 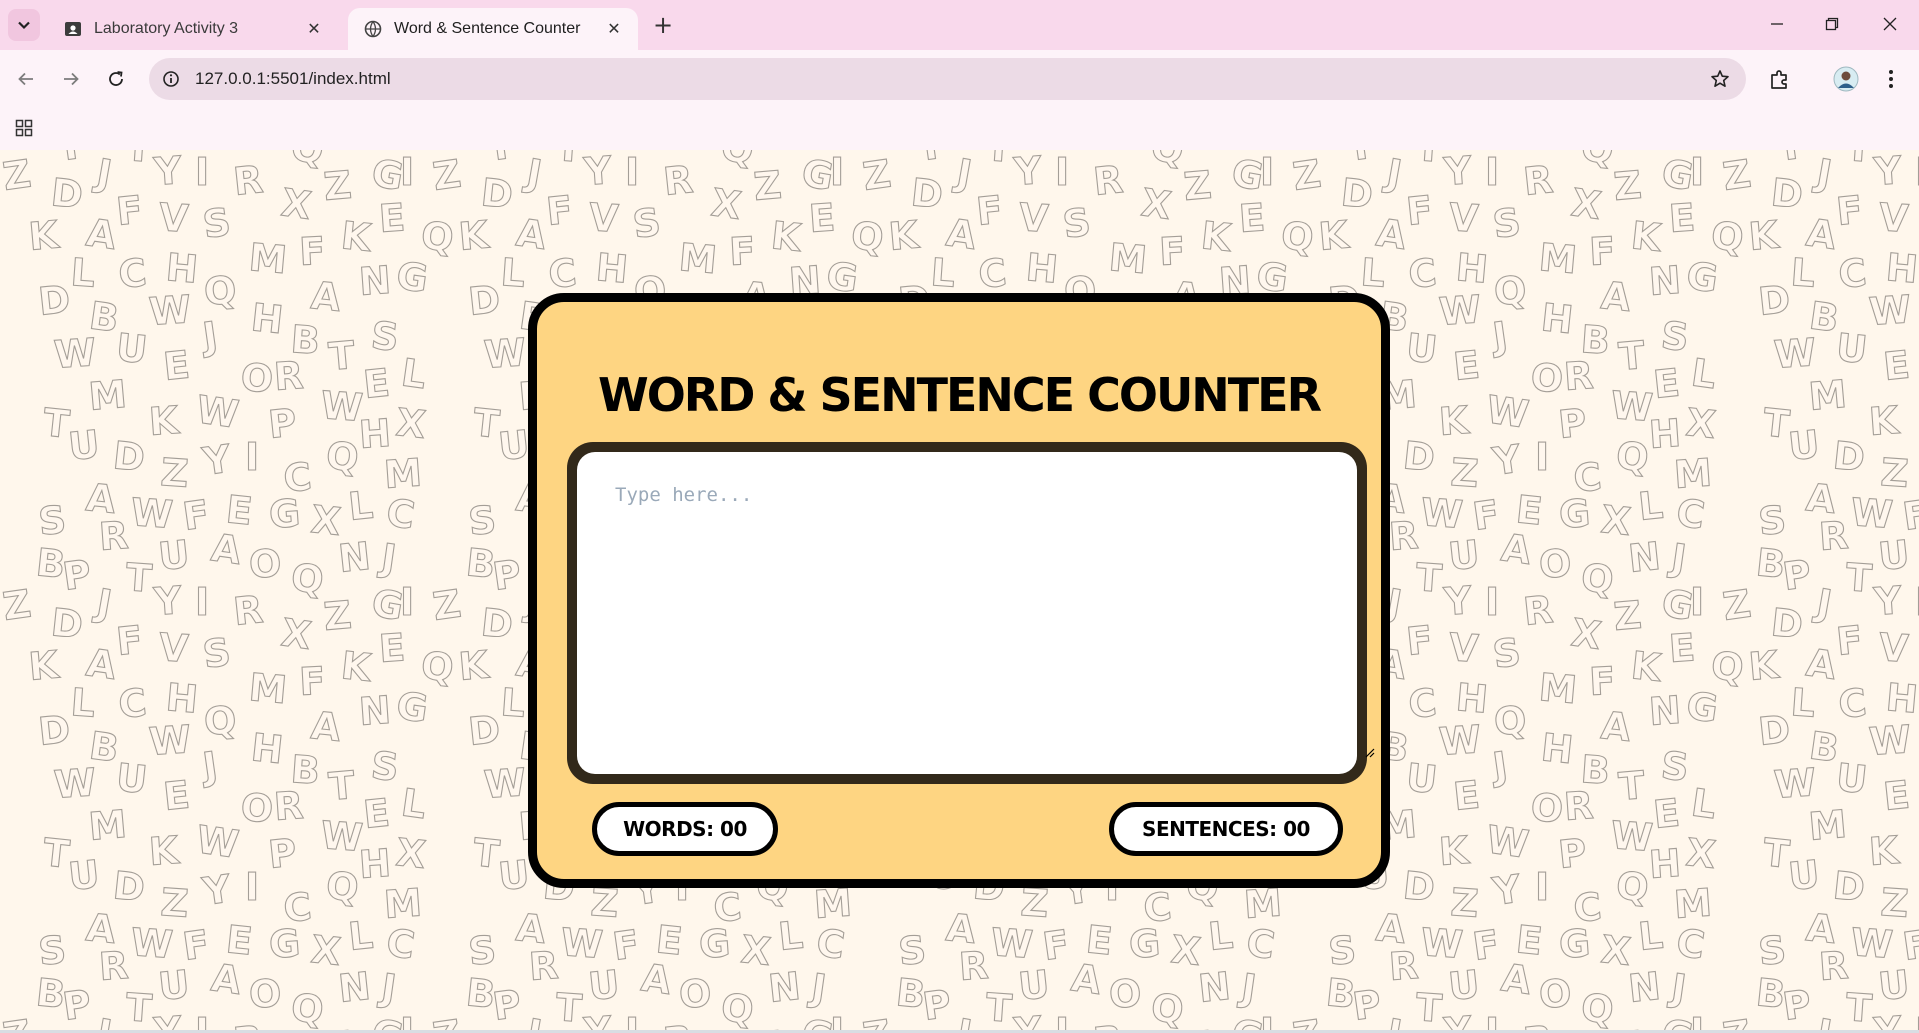 I want to click on site-info-icon, so click(x=171, y=79).